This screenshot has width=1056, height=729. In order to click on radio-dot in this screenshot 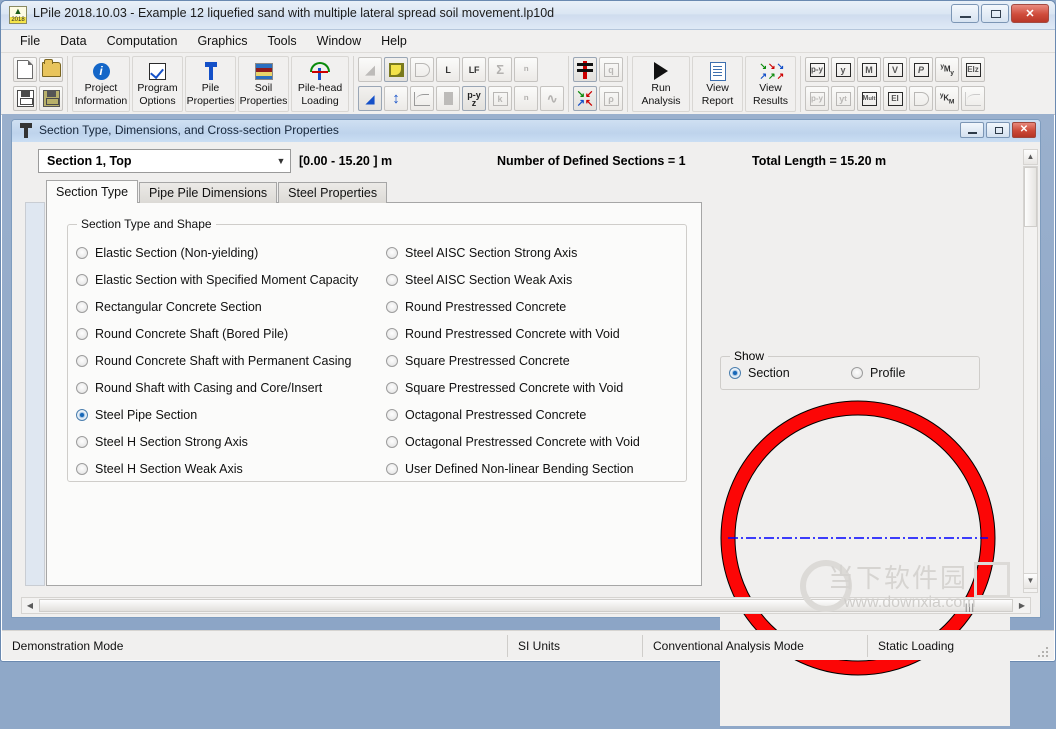, I will do `click(82, 360)`.